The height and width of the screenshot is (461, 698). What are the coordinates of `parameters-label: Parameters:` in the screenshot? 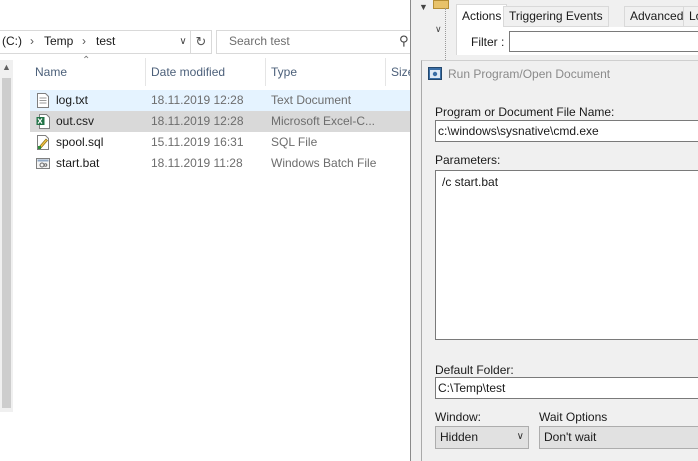 It's located at (468, 160).